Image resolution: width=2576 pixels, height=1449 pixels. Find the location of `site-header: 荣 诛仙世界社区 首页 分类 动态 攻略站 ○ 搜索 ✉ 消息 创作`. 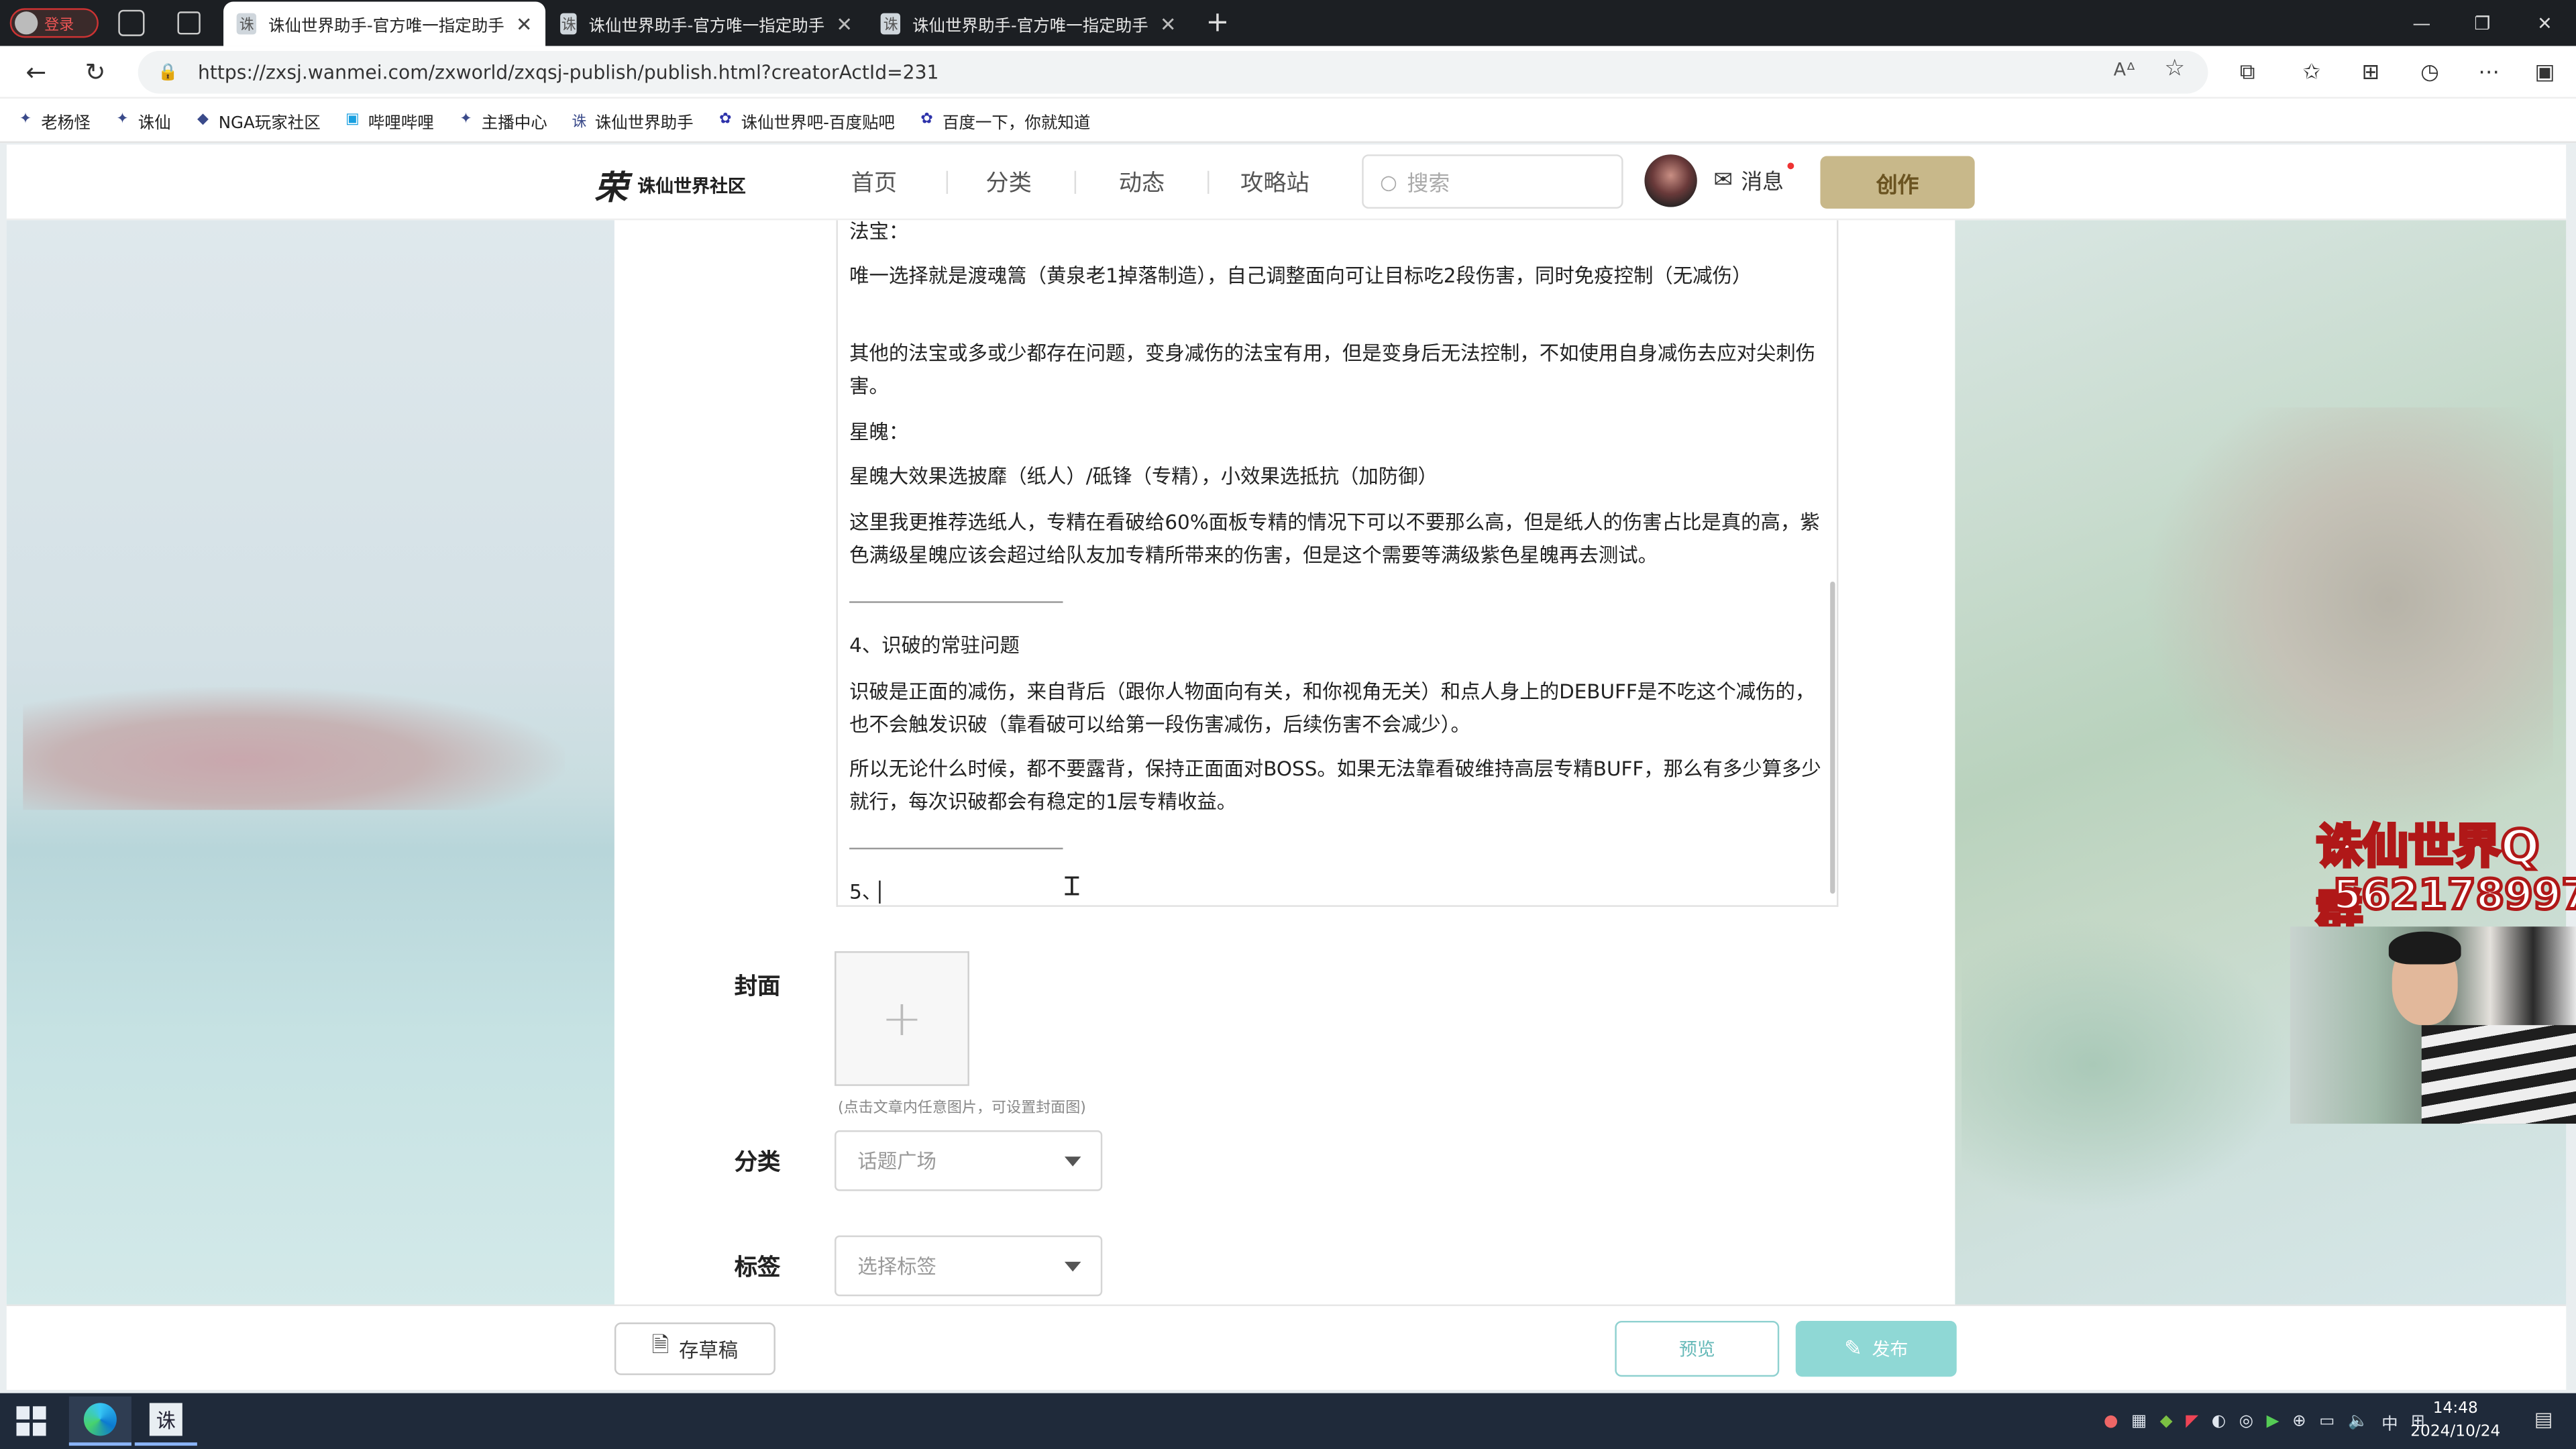

site-header: 荣 诛仙世界社区 首页 分类 动态 攻略站 ○ 搜索 ✉ 消息 创作 is located at coordinates (1286, 182).